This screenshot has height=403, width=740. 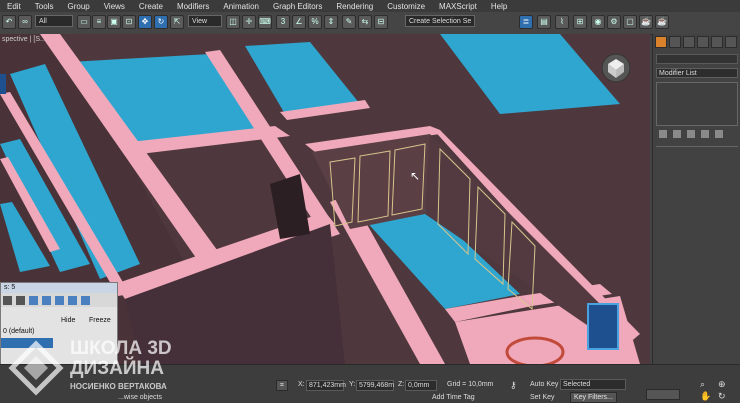 I want to click on select-move-icon: ✥, so click(x=145, y=22).